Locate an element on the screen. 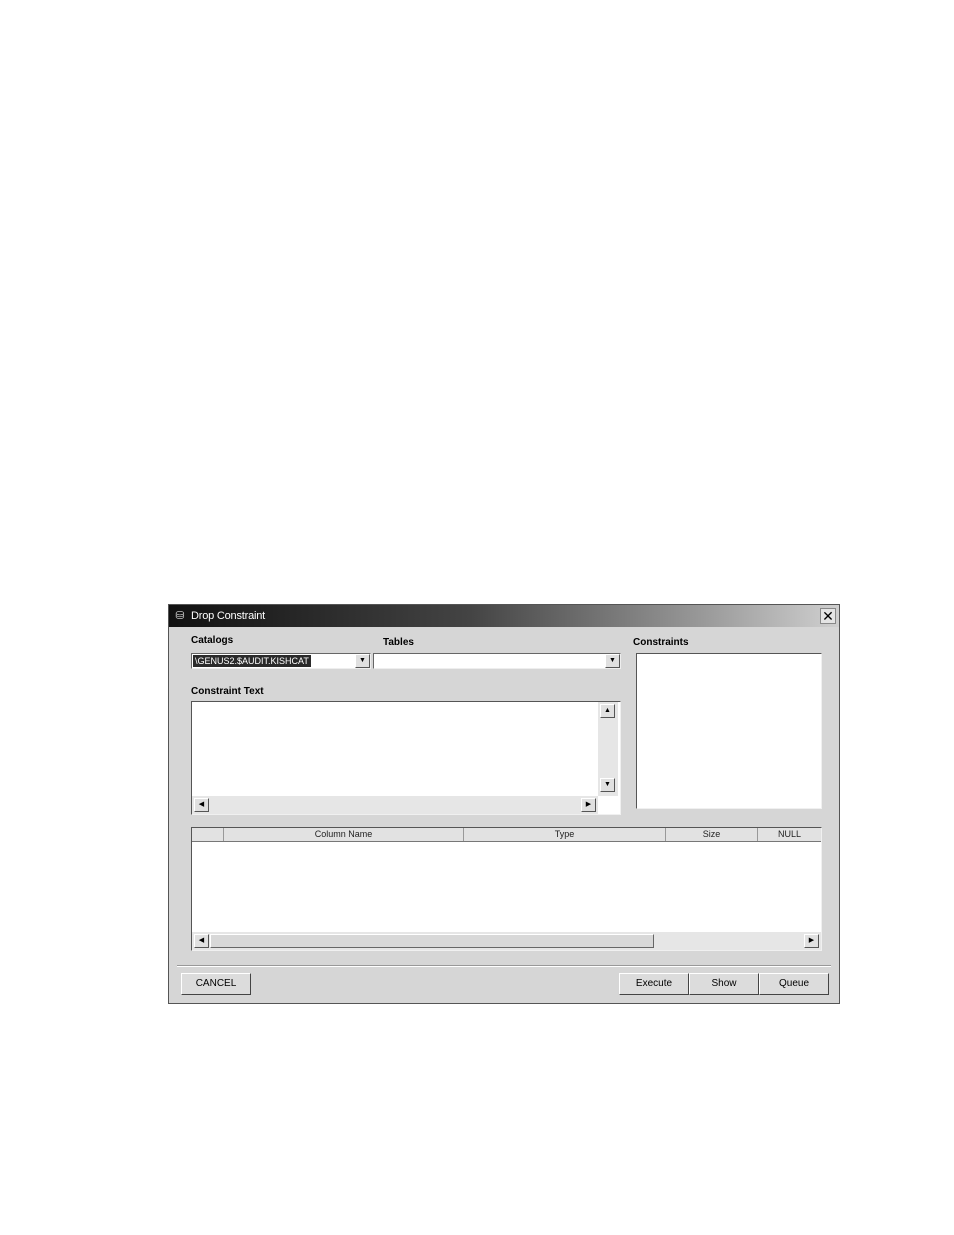 This screenshot has height=1235, width=954. arrow-down-icon: ▼ is located at coordinates (607, 784).